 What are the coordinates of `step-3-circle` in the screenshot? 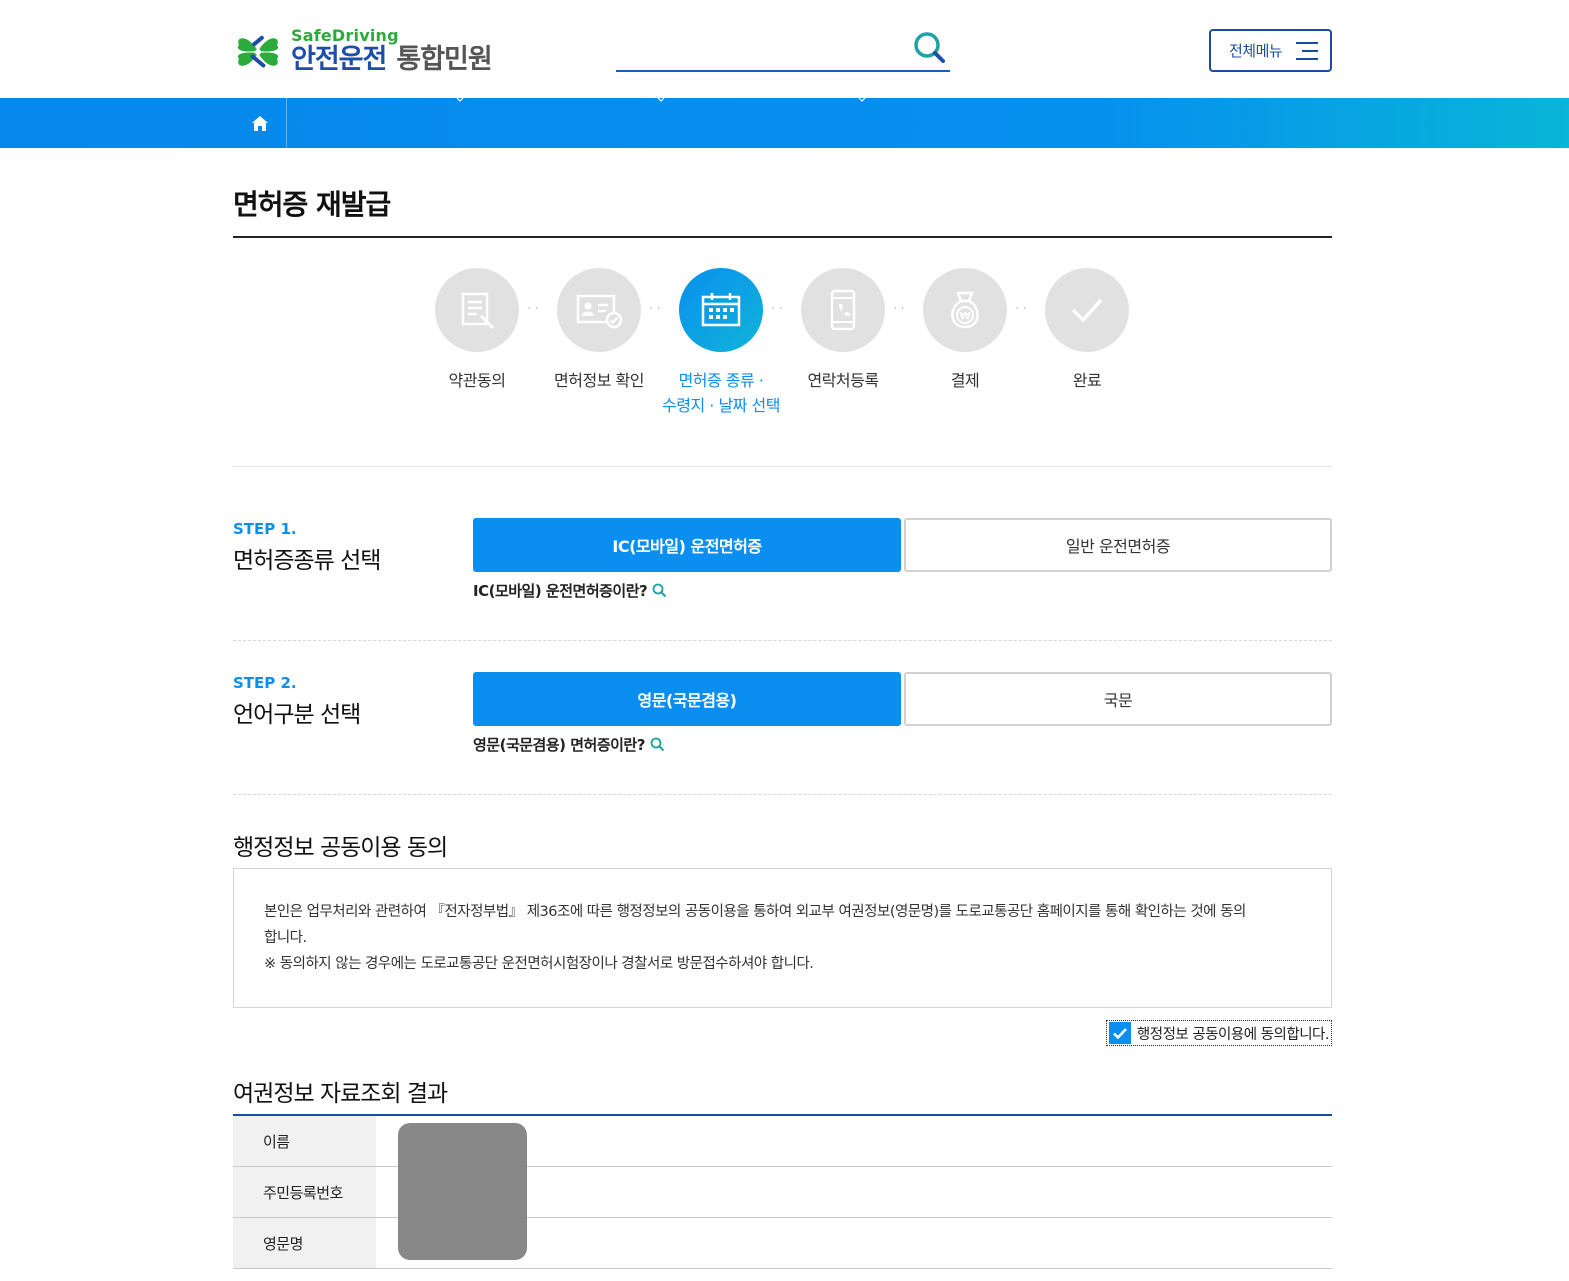 It's located at (721, 310).